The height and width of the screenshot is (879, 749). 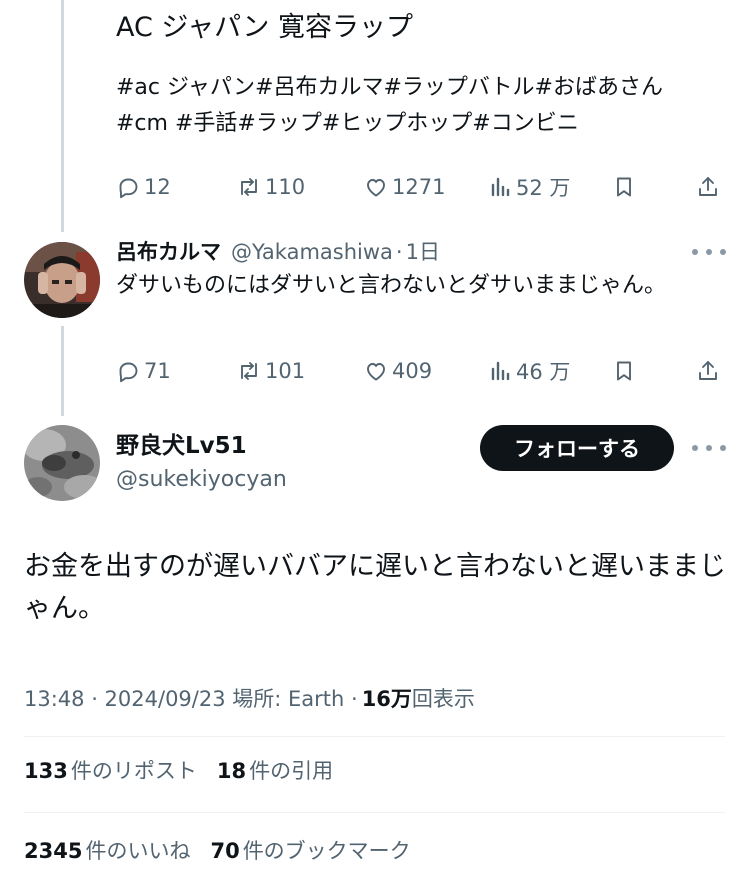 What do you see at coordinates (416, 124) in the screenshot?
I see `hashtag-line: #cm #手話#ラップ#ヒップホップ#コンビニ` at bounding box center [416, 124].